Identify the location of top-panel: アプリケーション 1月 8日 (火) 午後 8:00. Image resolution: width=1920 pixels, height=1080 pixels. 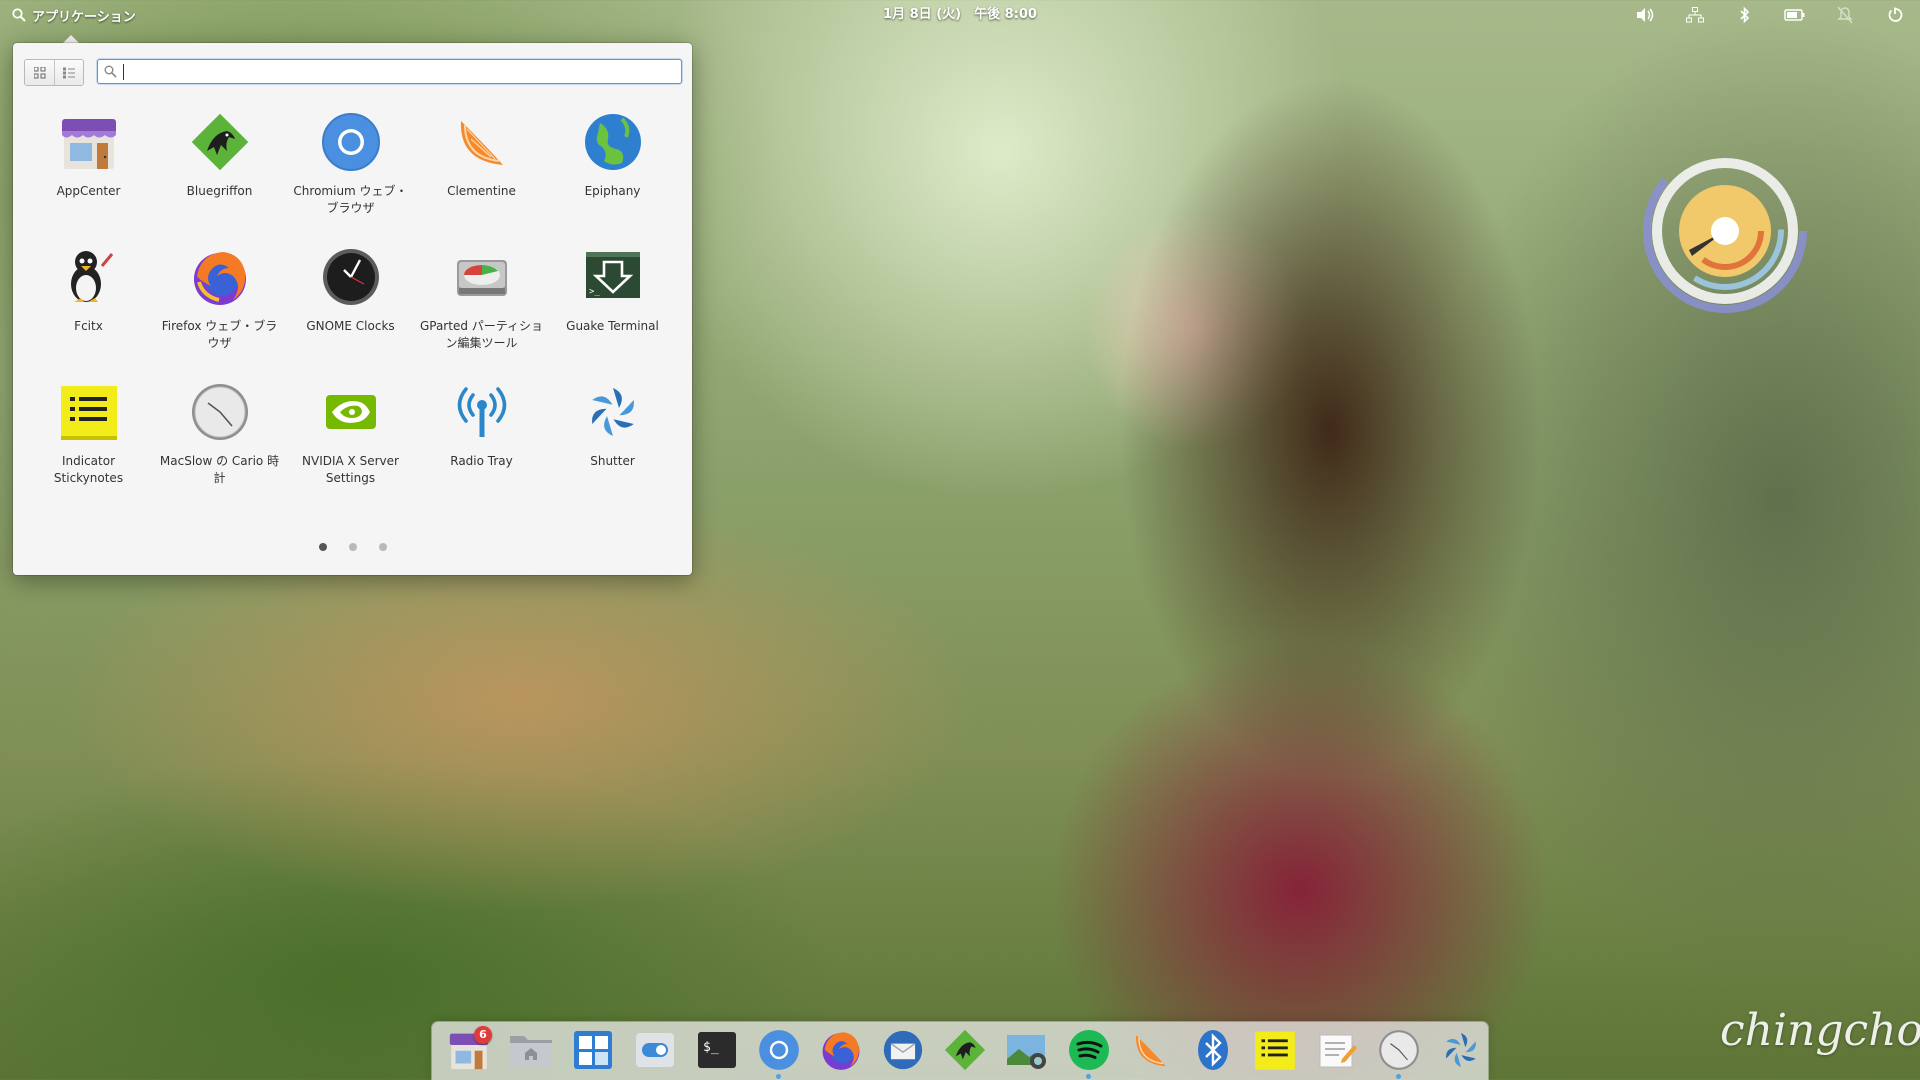
(960, 15).